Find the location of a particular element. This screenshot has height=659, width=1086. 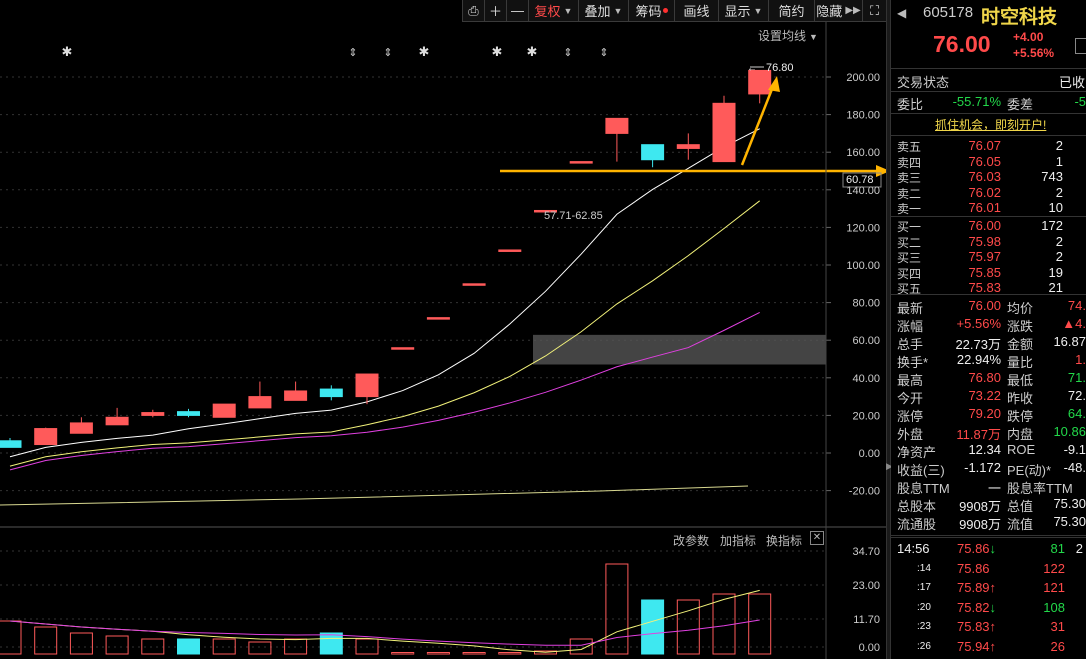

tick-volume: 108 is located at coordinates (1054, 607).